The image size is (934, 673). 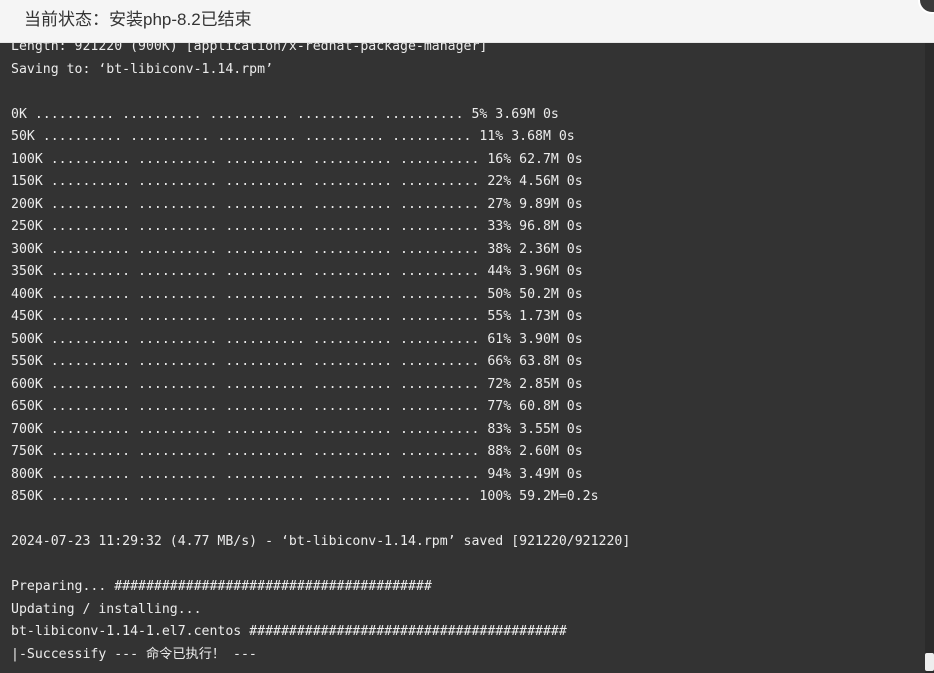 What do you see at coordinates (467, 21) in the screenshot?
I see `dialog-titlebar: 当前状态：安装php-8.2已结束` at bounding box center [467, 21].